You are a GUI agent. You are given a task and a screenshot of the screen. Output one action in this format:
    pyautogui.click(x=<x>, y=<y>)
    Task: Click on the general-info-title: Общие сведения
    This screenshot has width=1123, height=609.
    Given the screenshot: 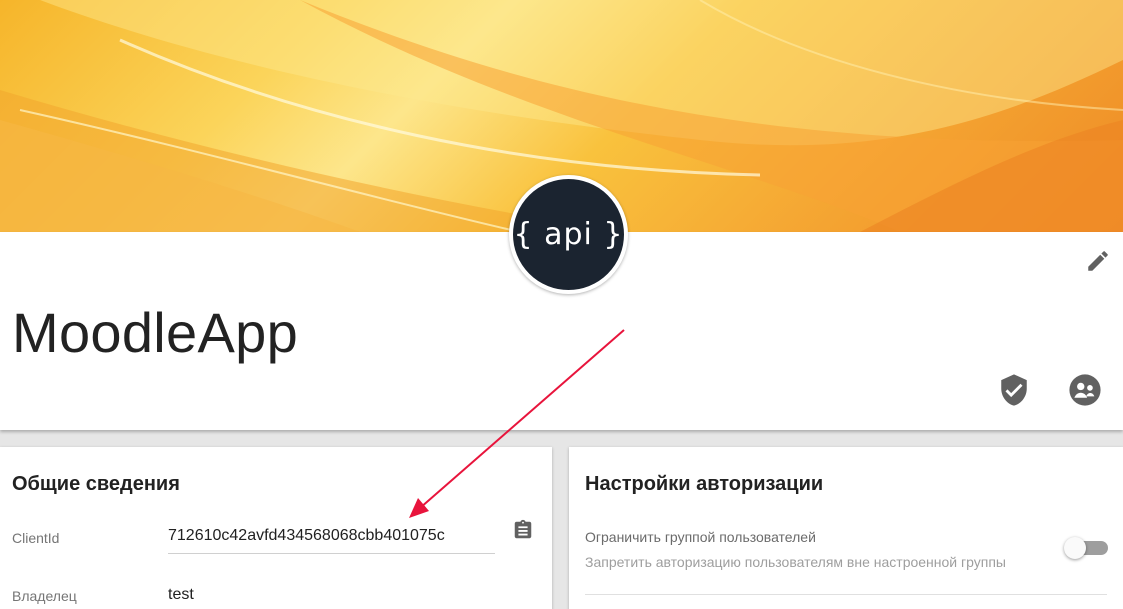 What is the action you would take?
    pyautogui.click(x=96, y=484)
    